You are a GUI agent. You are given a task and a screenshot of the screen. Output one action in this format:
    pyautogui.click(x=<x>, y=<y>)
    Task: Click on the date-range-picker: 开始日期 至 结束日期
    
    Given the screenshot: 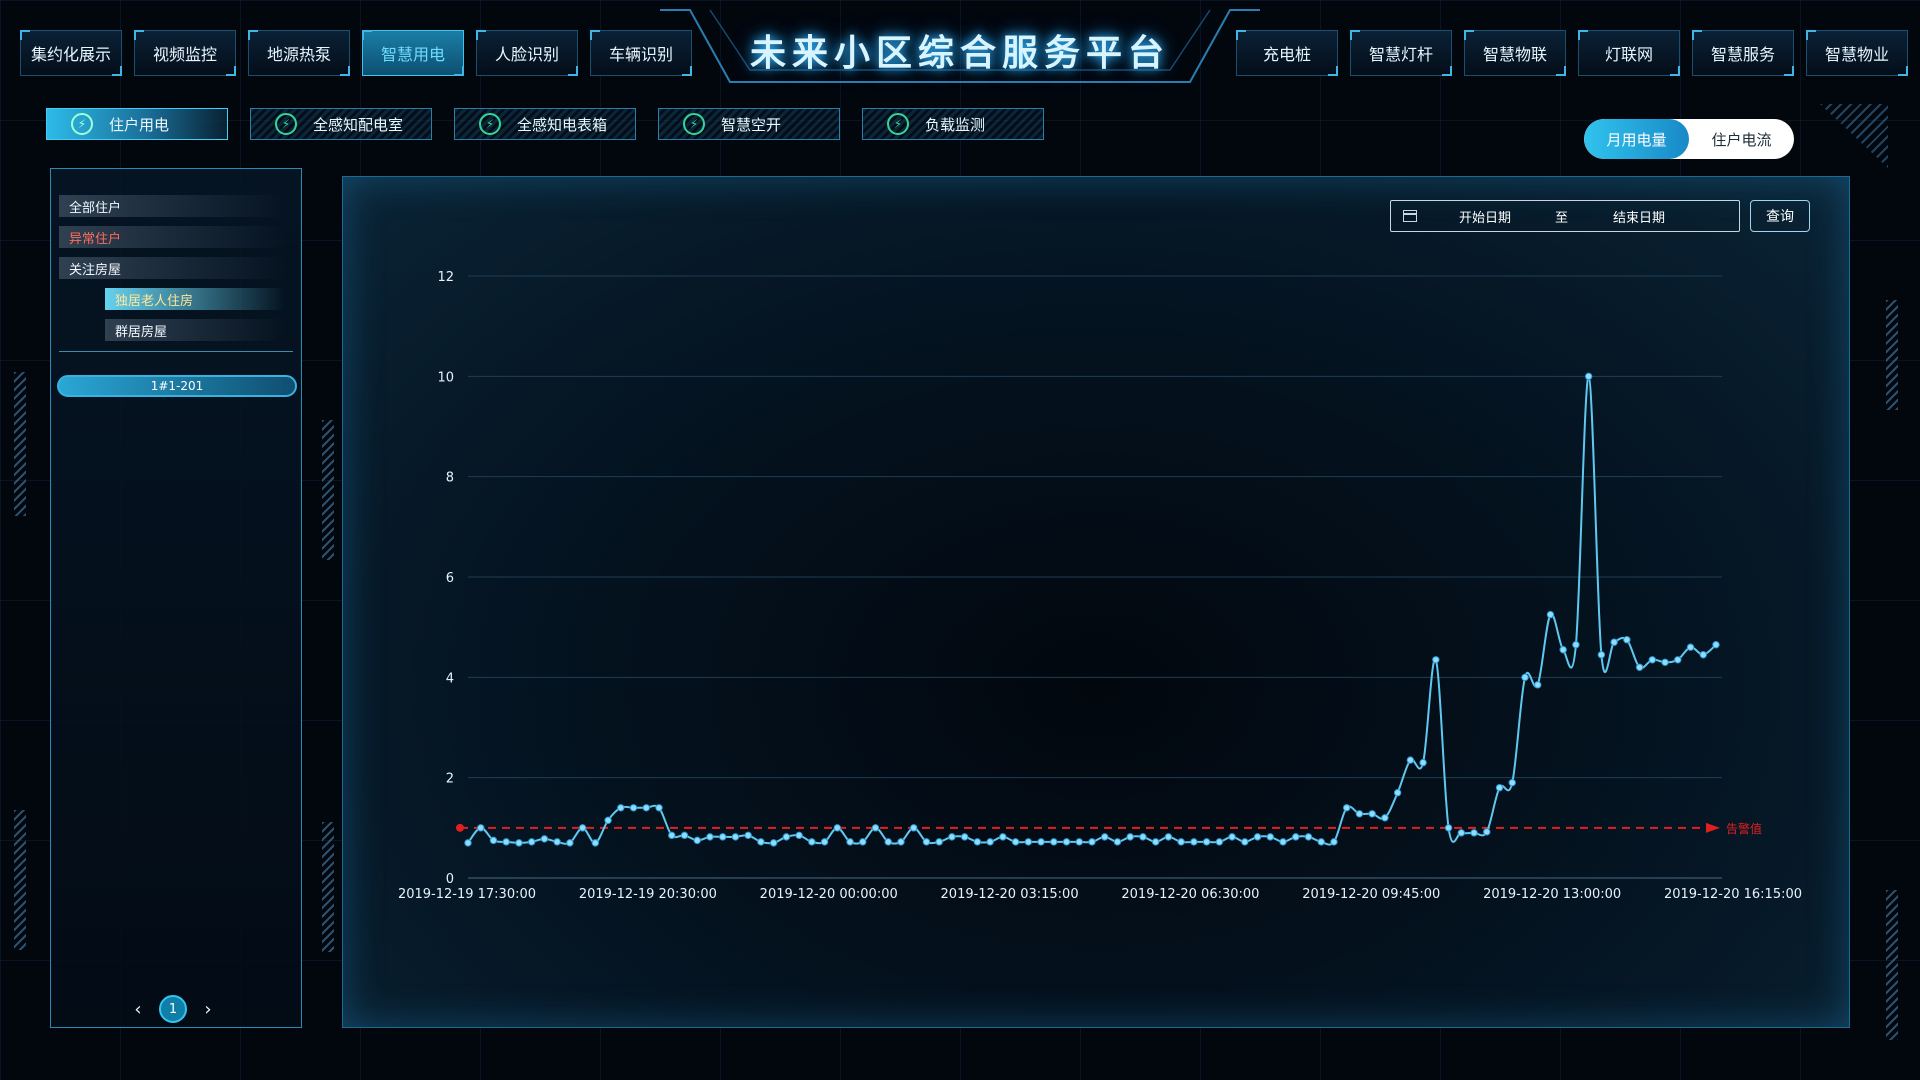 What is the action you would take?
    pyautogui.click(x=1565, y=216)
    